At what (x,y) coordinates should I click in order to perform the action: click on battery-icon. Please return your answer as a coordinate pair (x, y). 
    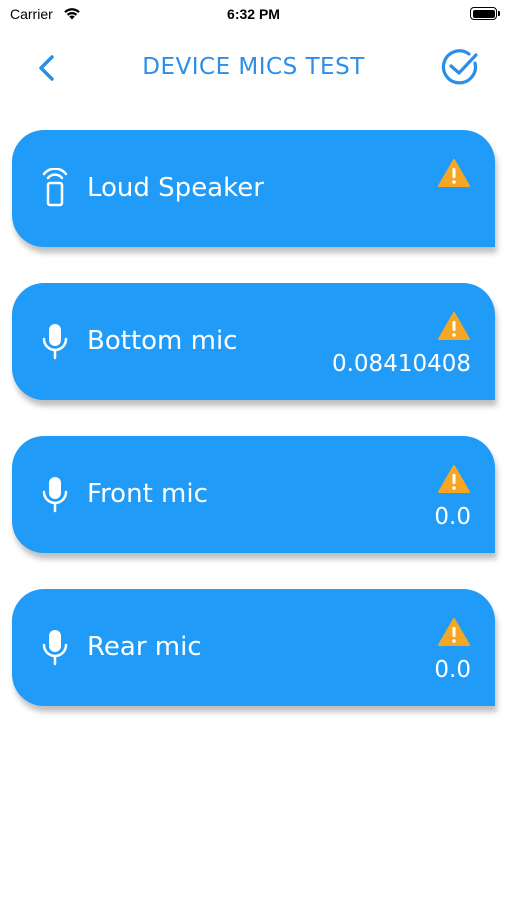
    Looking at the image, I should click on (485, 13).